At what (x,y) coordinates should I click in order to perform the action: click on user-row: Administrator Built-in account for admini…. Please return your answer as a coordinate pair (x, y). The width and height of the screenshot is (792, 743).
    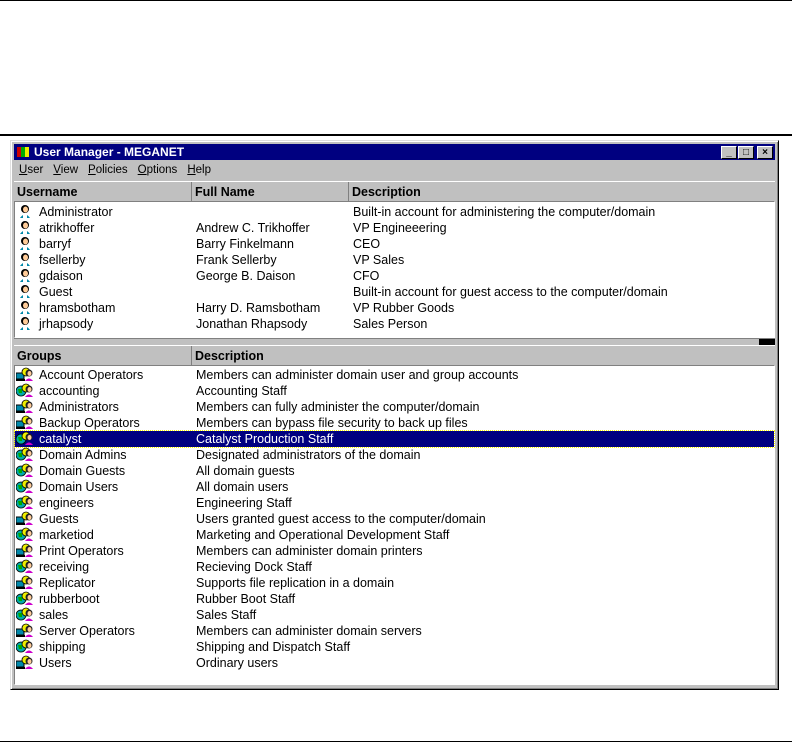
    Looking at the image, I should click on (394, 212).